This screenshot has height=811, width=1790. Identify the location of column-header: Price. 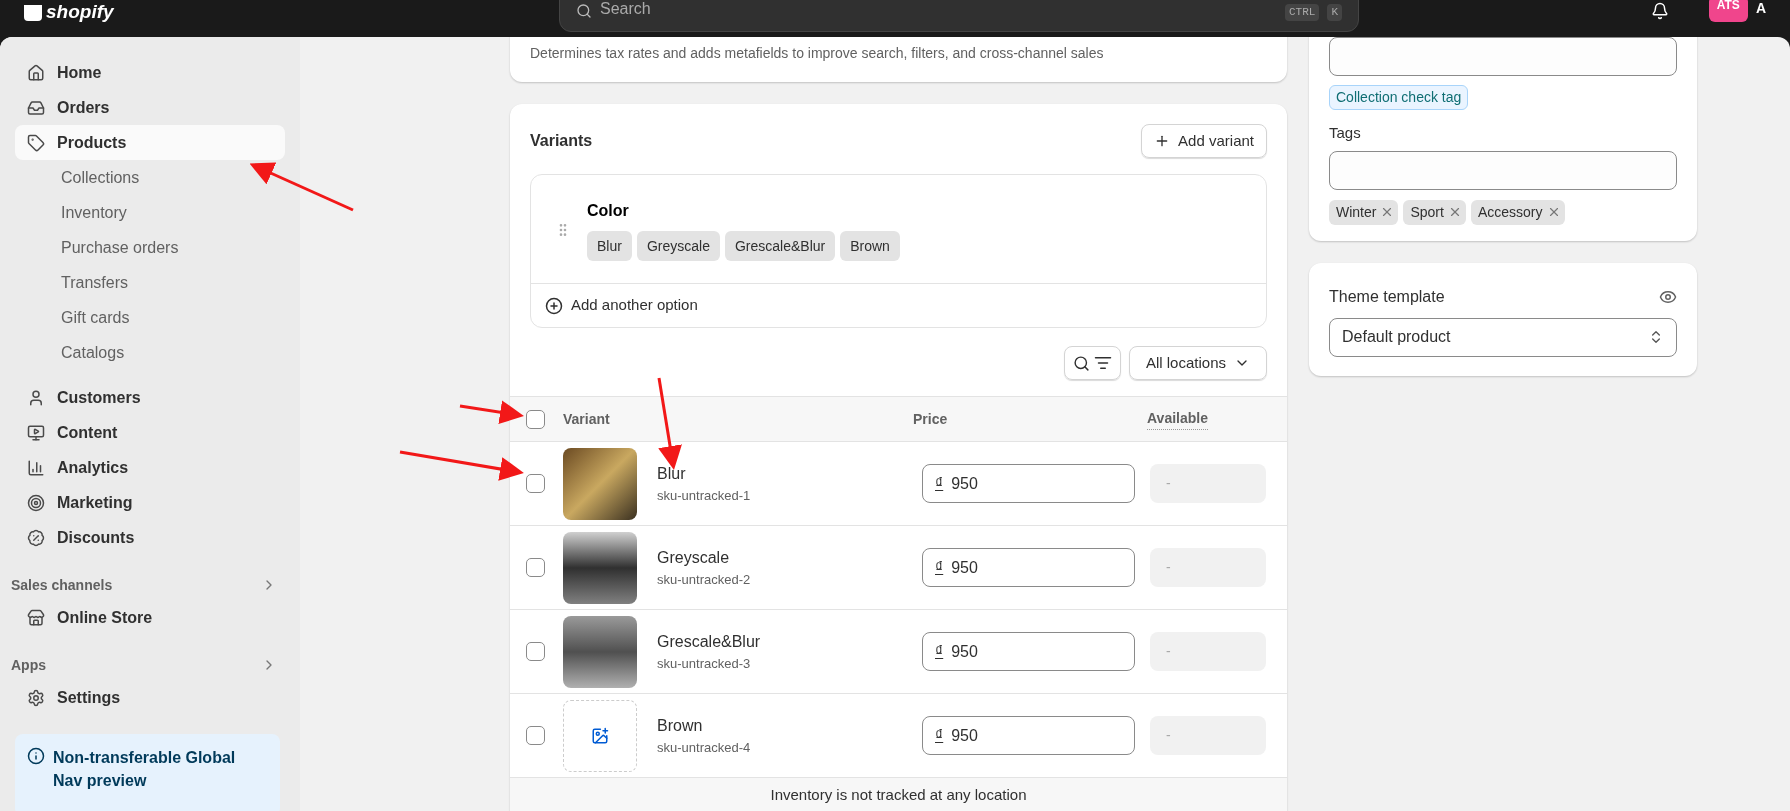
(931, 419).